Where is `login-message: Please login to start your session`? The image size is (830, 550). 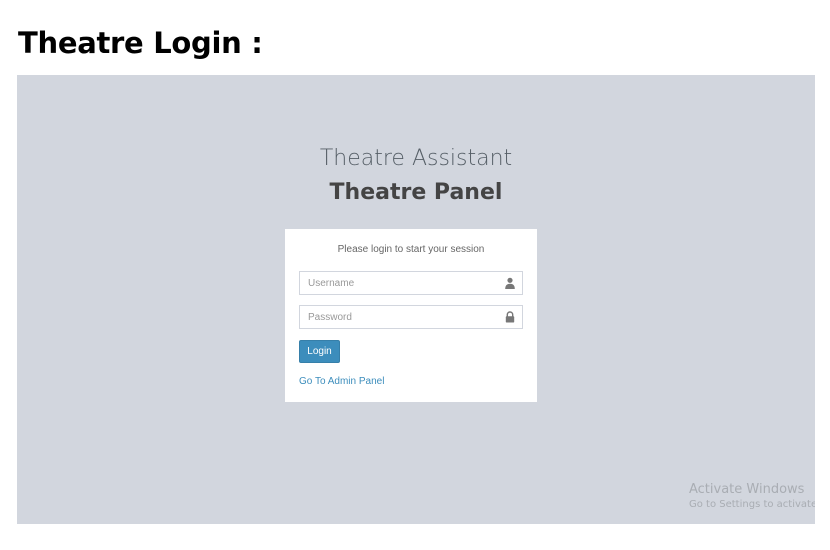 login-message: Please login to start your session is located at coordinates (411, 249).